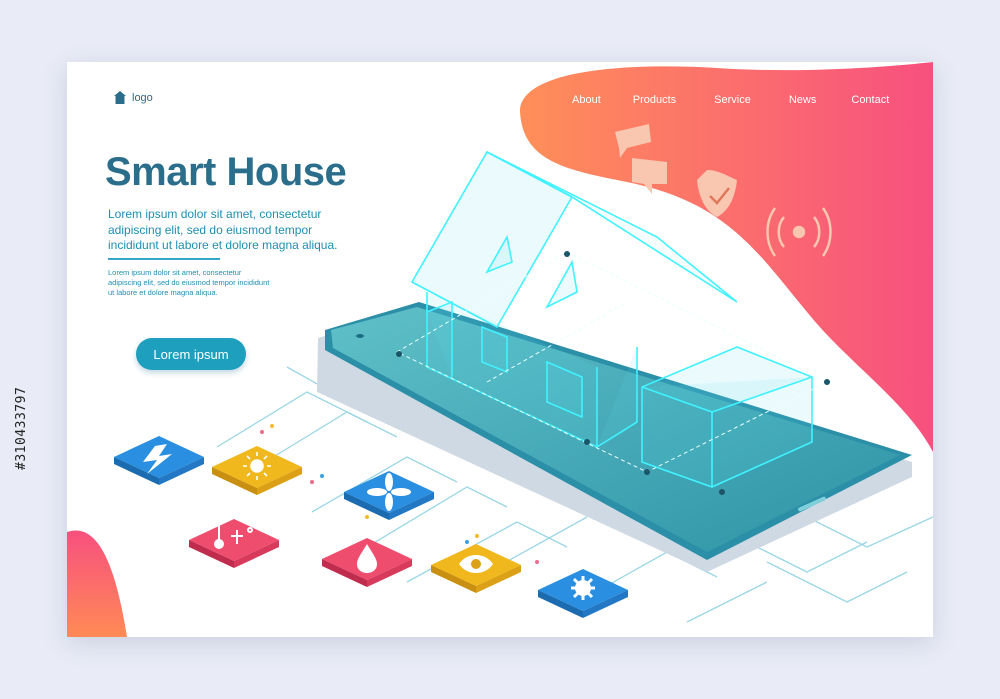 Image resolution: width=1000 pixels, height=699 pixels. I want to click on tile-gear, so click(583, 593).